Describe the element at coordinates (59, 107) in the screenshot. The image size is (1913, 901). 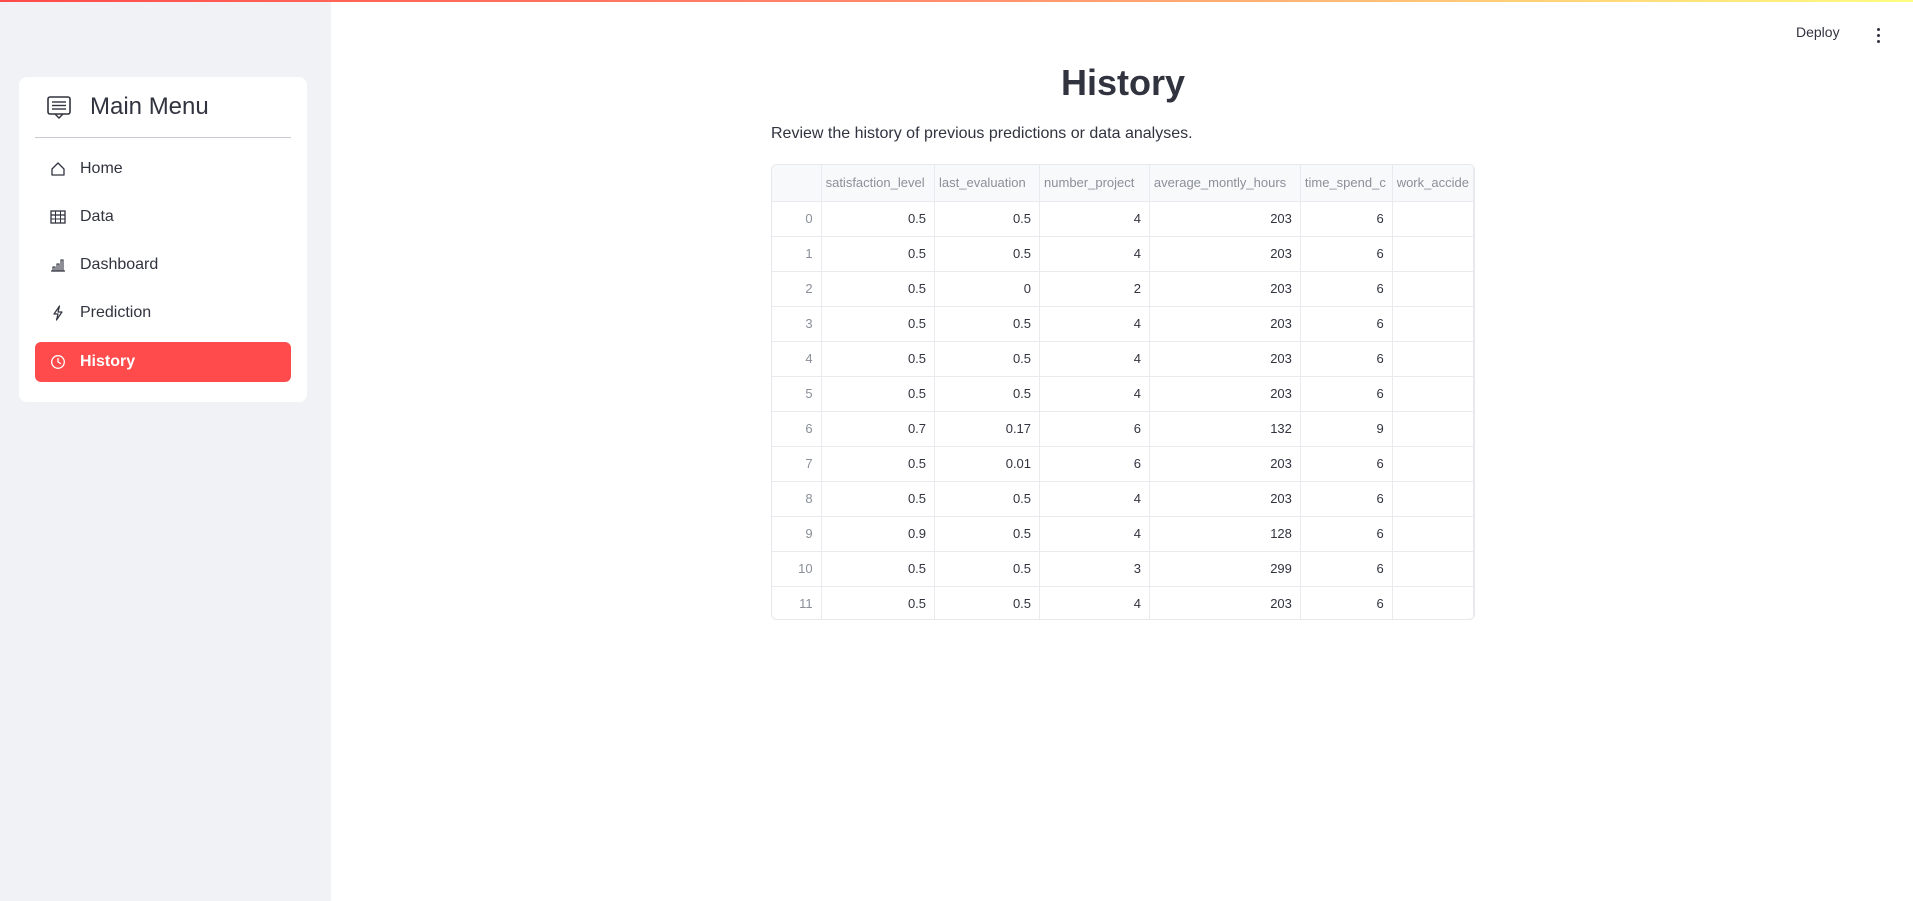
I see `menu-list-icon` at that location.